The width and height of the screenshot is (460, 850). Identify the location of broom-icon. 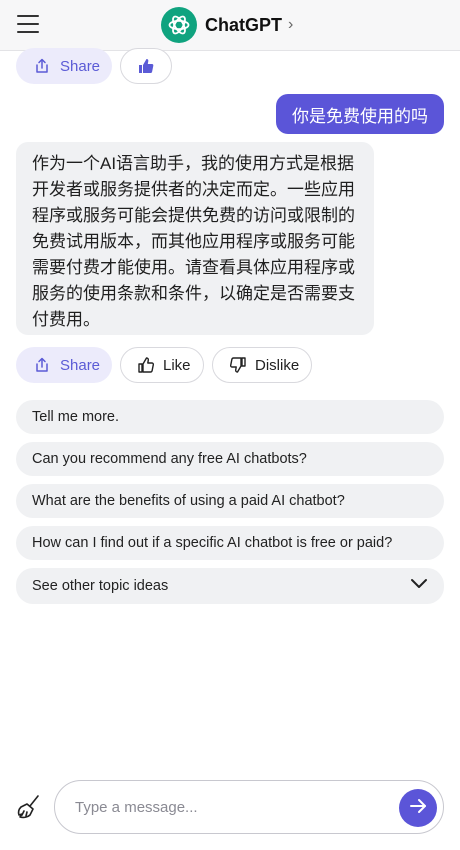
(30, 807).